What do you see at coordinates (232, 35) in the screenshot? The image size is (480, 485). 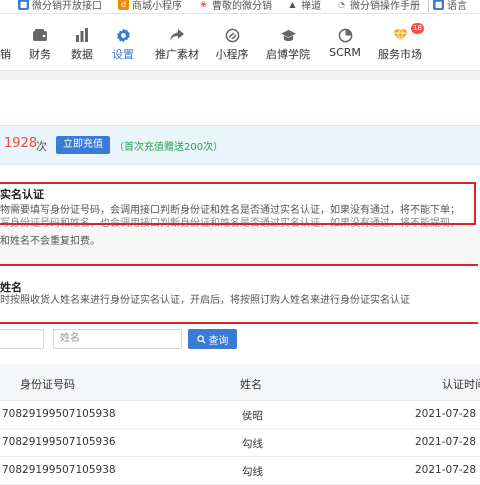 I see `mini-program-icon` at bounding box center [232, 35].